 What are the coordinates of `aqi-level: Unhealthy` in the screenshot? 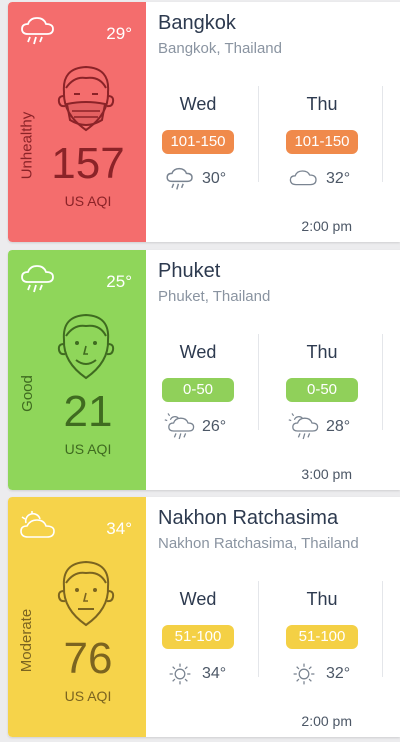 It's located at (27, 145).